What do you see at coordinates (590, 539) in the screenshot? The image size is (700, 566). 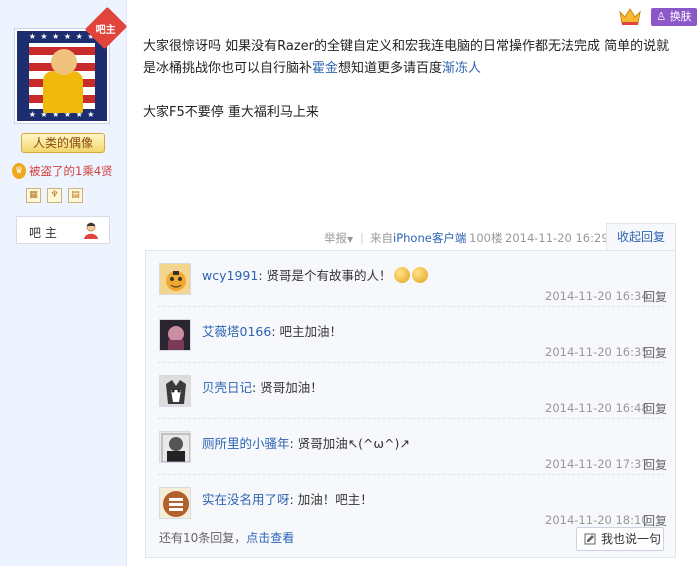 I see `pencil-icon` at bounding box center [590, 539].